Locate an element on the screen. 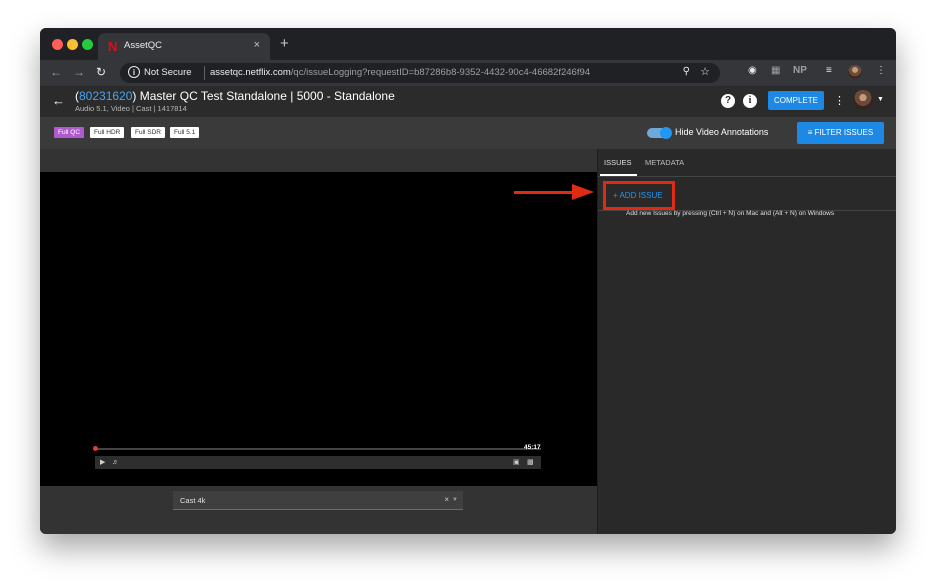  chip-full-qc: Full QC is located at coordinates (69, 132).